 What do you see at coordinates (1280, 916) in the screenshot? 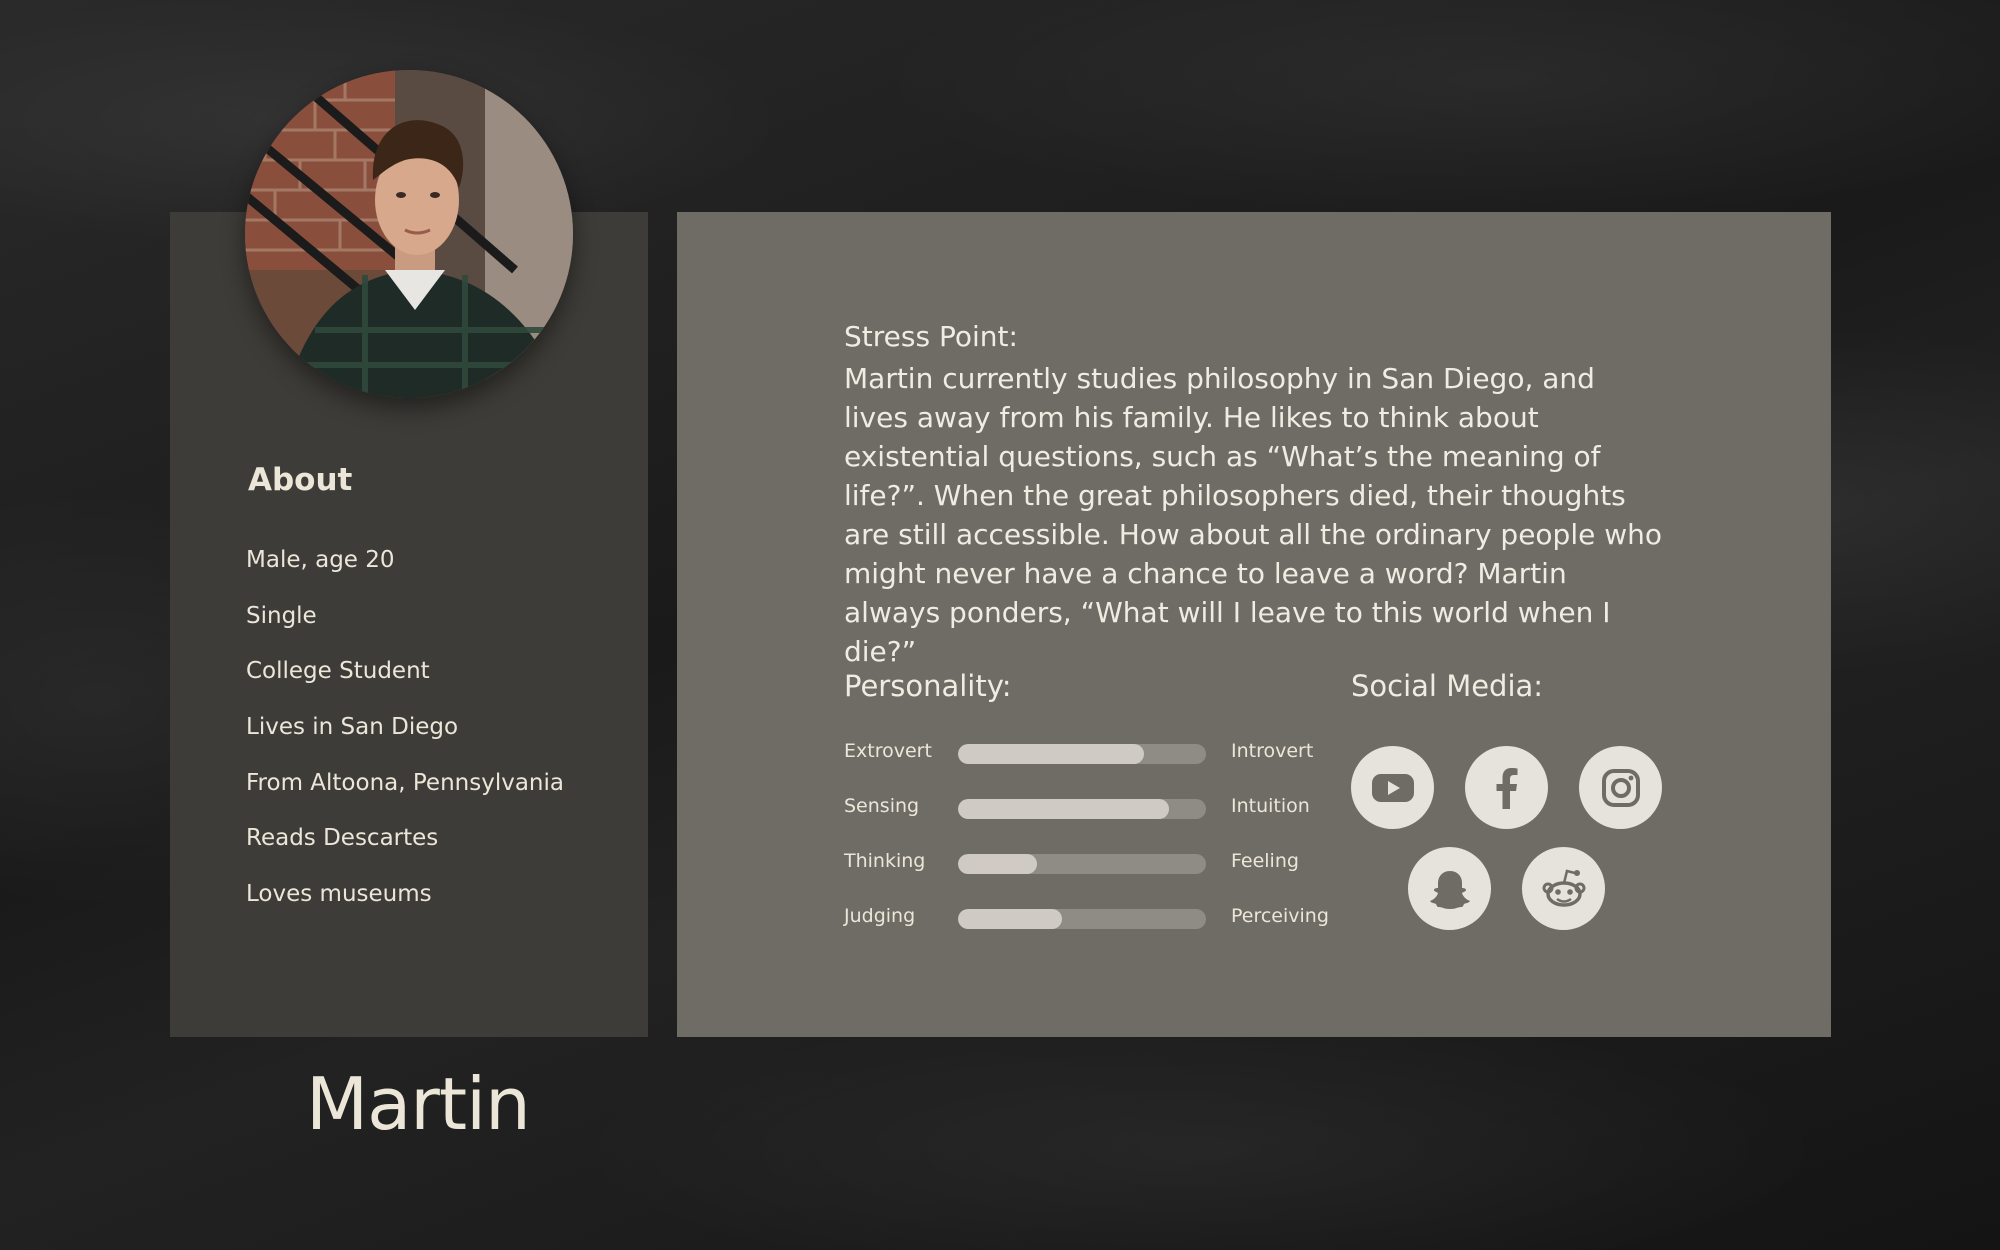
I see `trait-right-label: Perceiving` at bounding box center [1280, 916].